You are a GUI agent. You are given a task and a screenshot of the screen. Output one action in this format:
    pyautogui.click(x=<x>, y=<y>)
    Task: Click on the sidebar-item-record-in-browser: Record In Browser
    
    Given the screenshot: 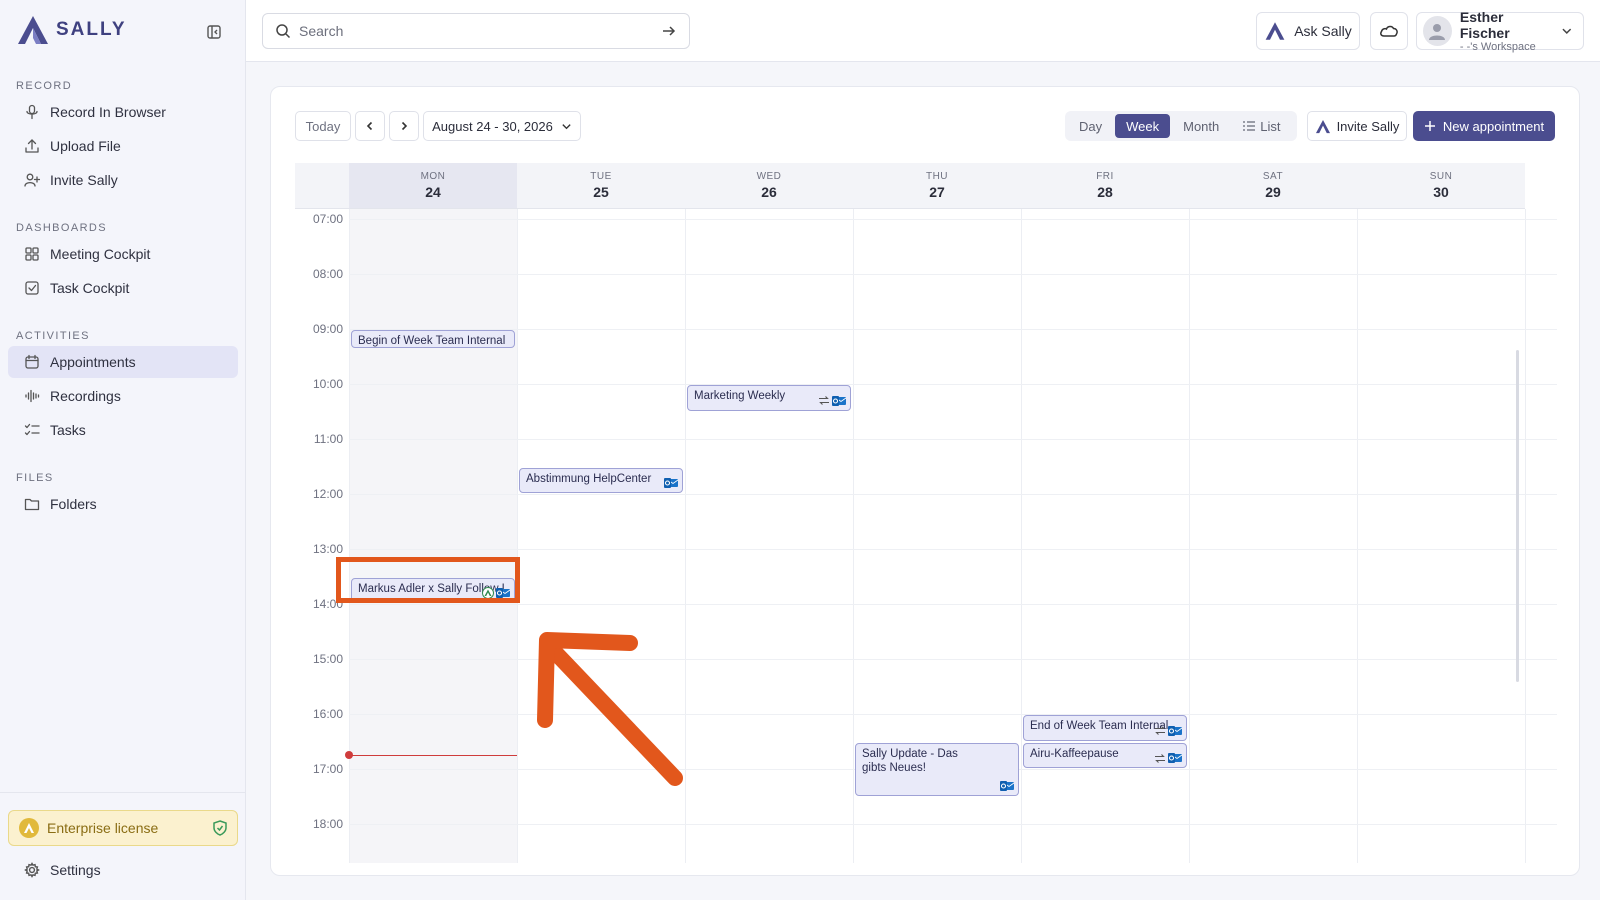 What is the action you would take?
    pyautogui.click(x=123, y=112)
    